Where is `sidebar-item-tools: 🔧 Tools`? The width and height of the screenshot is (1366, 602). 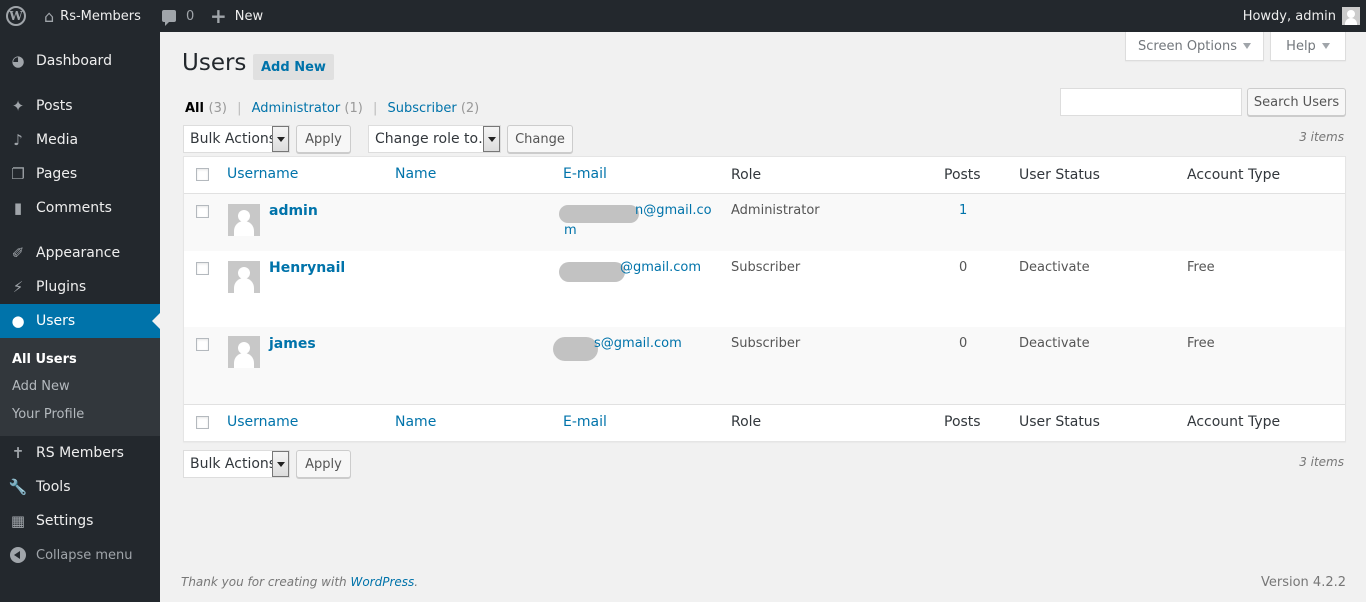
sidebar-item-tools: 🔧 Tools is located at coordinates (80, 487).